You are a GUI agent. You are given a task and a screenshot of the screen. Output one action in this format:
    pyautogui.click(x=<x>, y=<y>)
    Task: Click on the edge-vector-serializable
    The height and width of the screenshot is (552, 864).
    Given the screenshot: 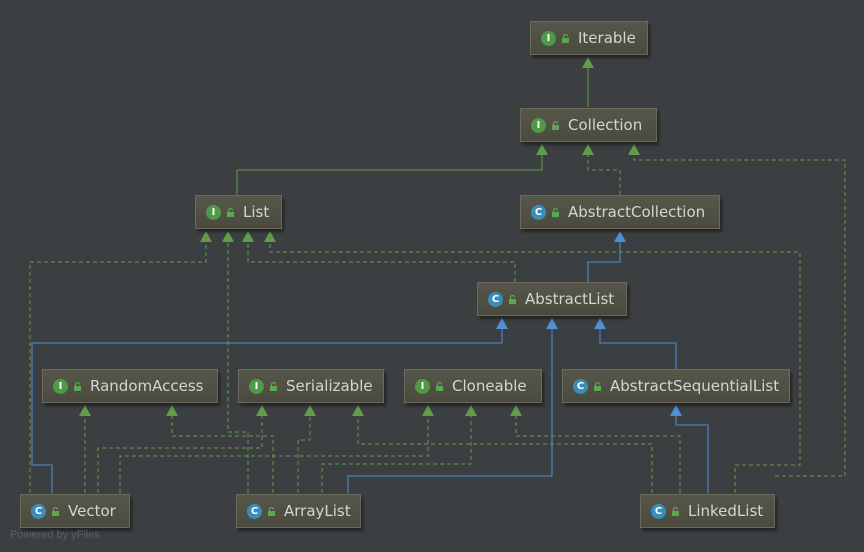 What is the action you would take?
    pyautogui.click(x=180, y=452)
    